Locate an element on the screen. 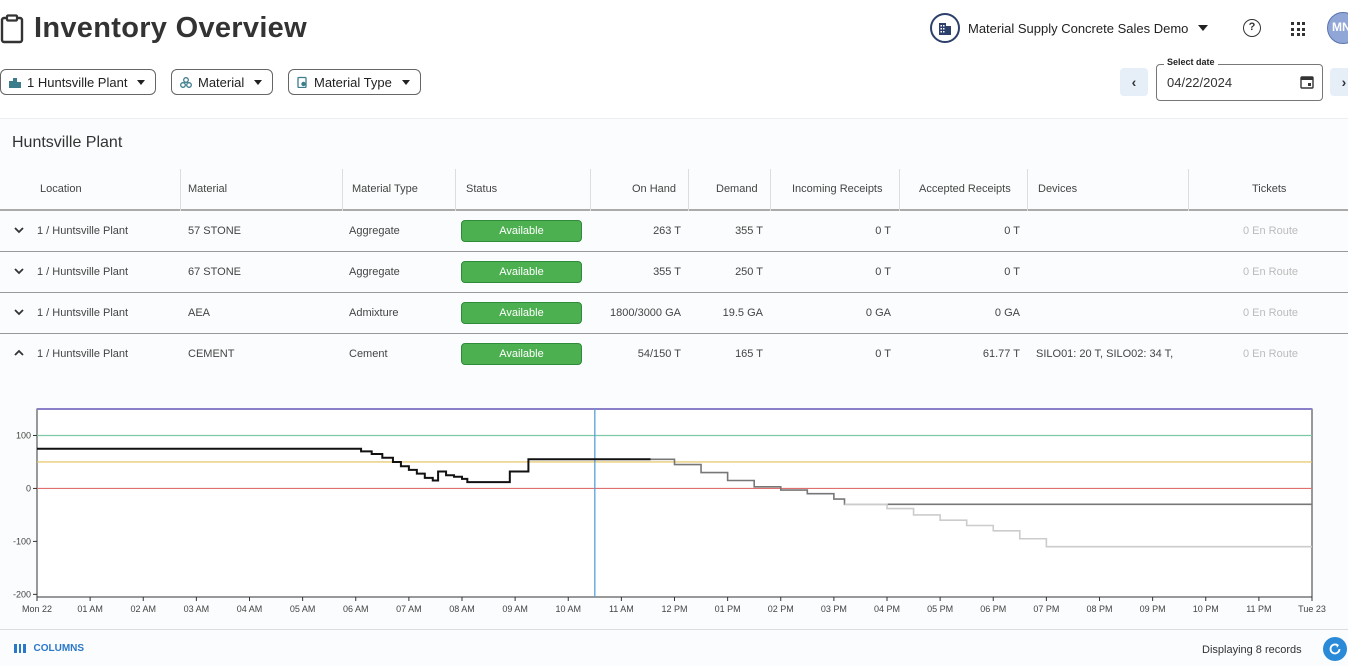 The height and width of the screenshot is (666, 1348). column-header-accepted-receipts: Accepted Receipts is located at coordinates (965, 189).